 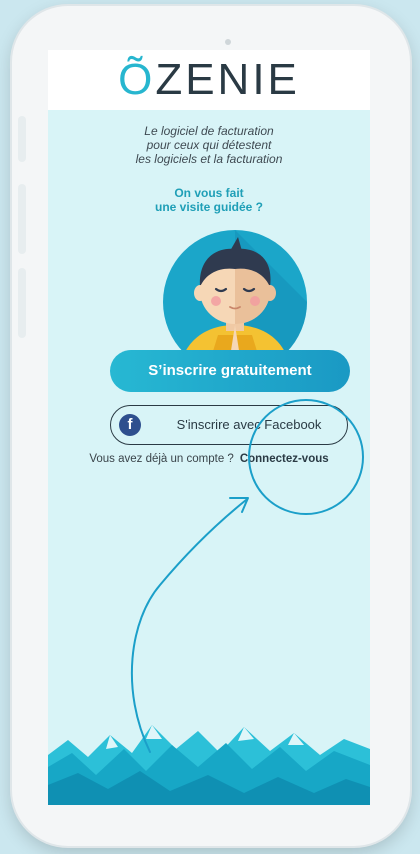 I want to click on tagline-line: Le logiciel de facturation, so click(x=209, y=131).